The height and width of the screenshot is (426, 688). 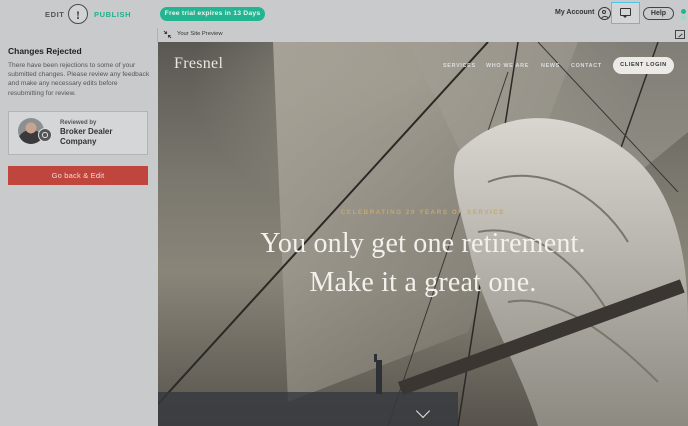 What do you see at coordinates (167, 34) in the screenshot?
I see `shrink-icon` at bounding box center [167, 34].